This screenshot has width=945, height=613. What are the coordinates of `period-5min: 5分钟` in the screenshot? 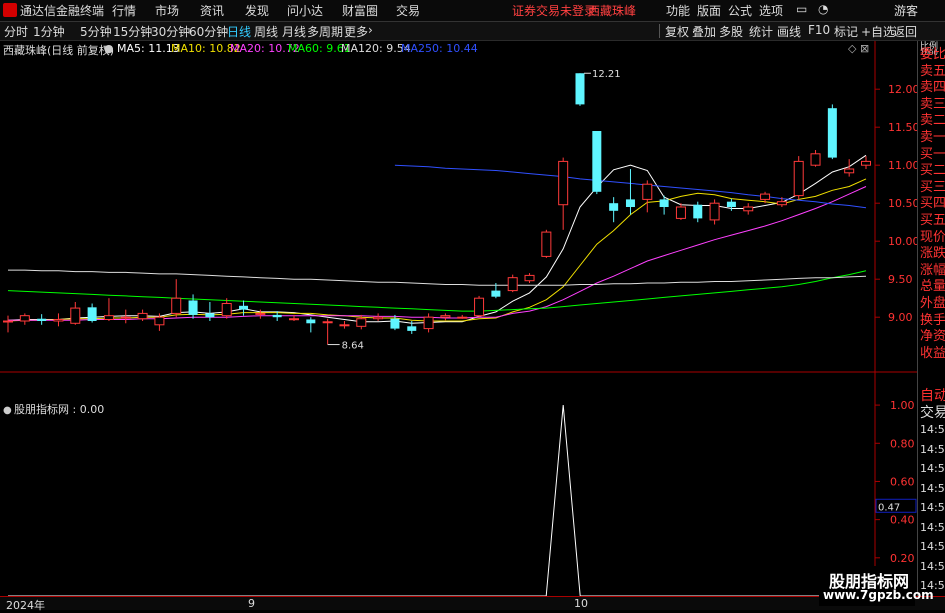 It's located at (96, 31).